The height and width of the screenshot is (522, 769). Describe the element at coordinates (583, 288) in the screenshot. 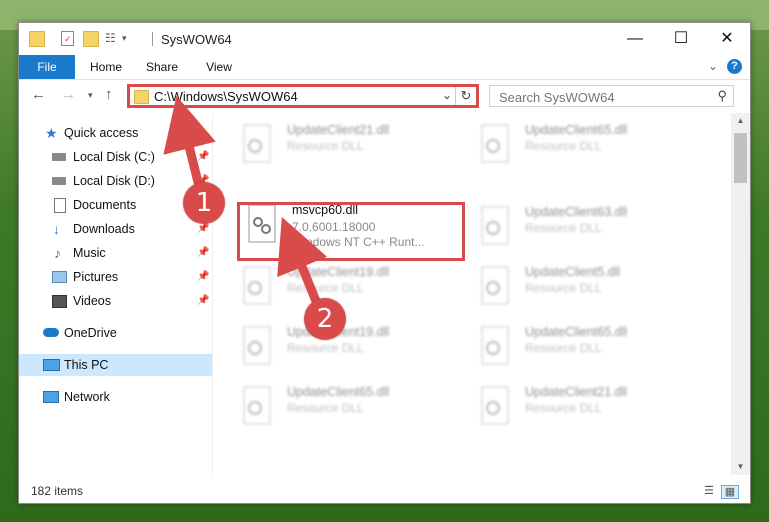

I see `file-item: UpdateClient5.dll Resource DLL` at that location.